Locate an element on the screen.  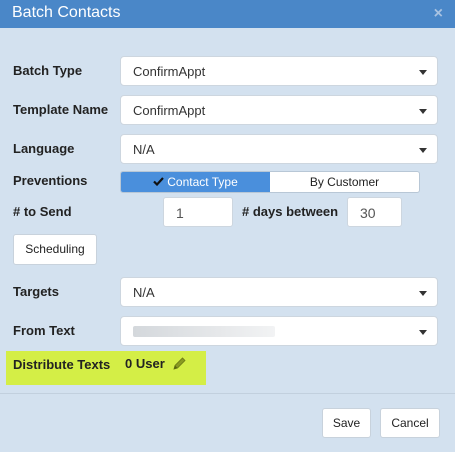
scheduling-button: Scheduling is located at coordinates (55, 249).